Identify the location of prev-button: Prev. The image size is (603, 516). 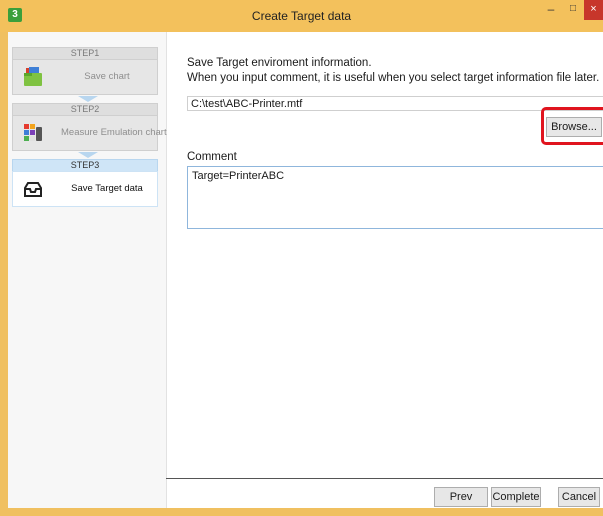
(461, 497).